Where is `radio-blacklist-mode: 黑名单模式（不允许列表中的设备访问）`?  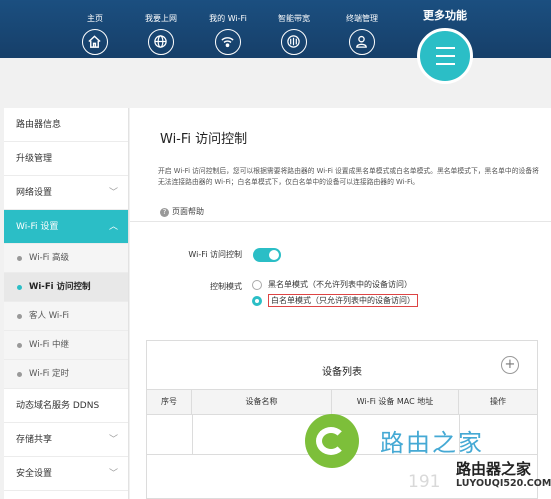
radio-blacklist-mode: 黑名单模式（不允许列表中的设备访问） is located at coordinates (332, 284).